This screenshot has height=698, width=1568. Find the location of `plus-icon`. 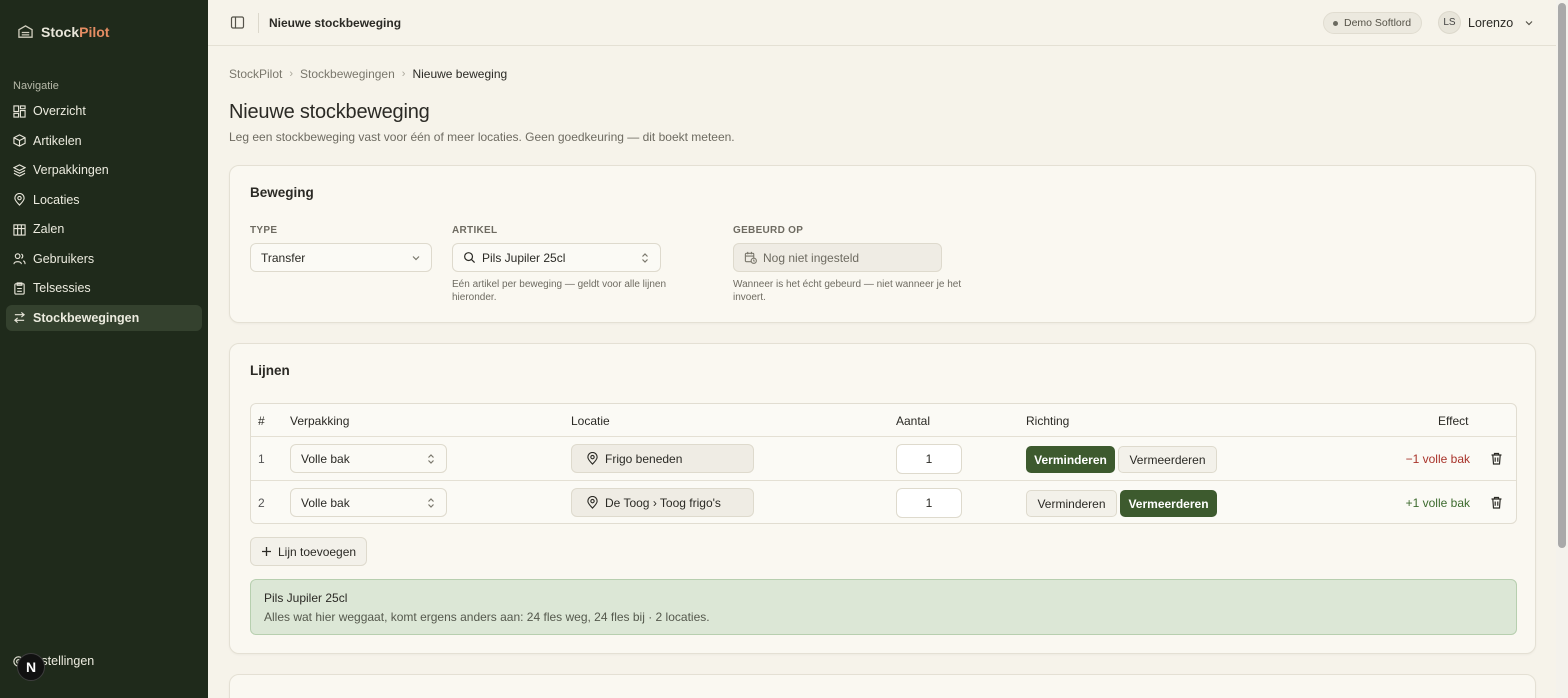

plus-icon is located at coordinates (266, 551).